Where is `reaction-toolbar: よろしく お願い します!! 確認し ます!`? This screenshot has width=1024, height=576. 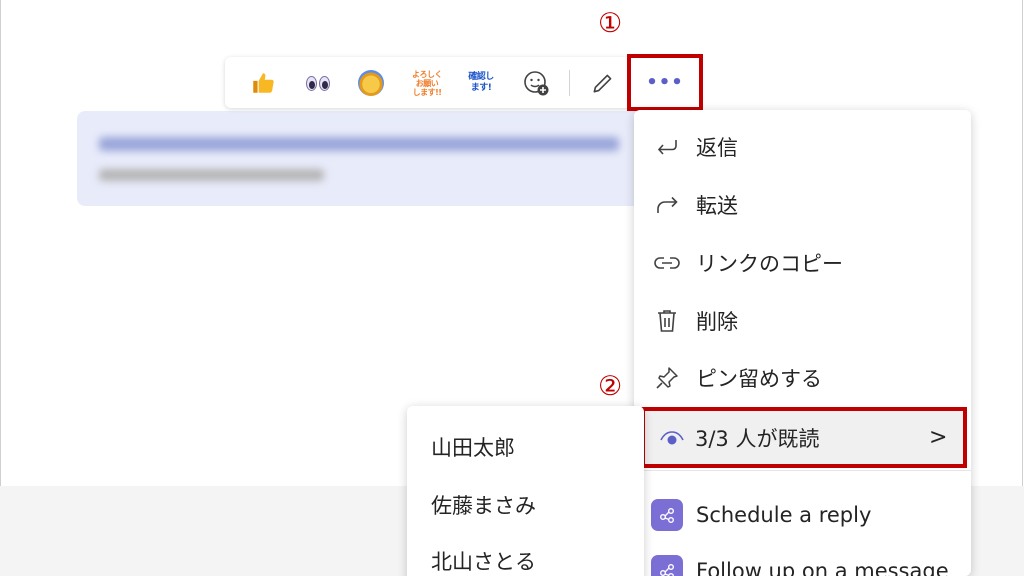 reaction-toolbar: よろしく お願い します!! 確認し ます! is located at coordinates (460, 82).